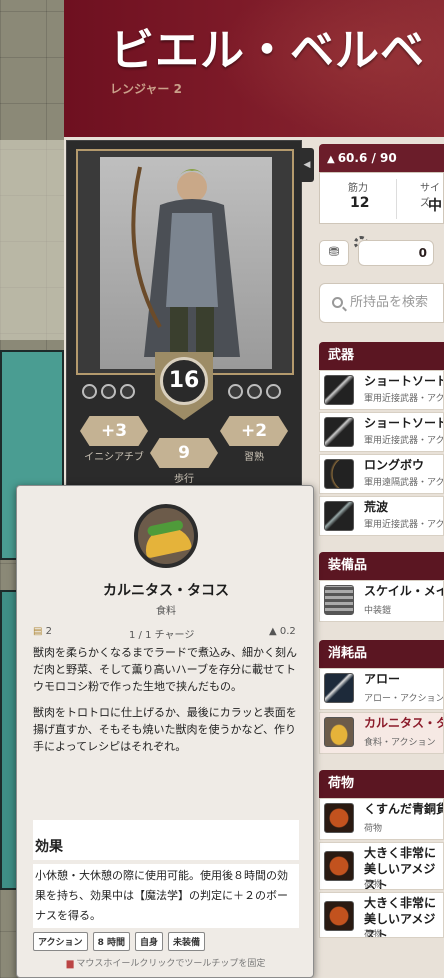  What do you see at coordinates (184, 381) in the screenshot?
I see `level-value: 16` at bounding box center [184, 381].